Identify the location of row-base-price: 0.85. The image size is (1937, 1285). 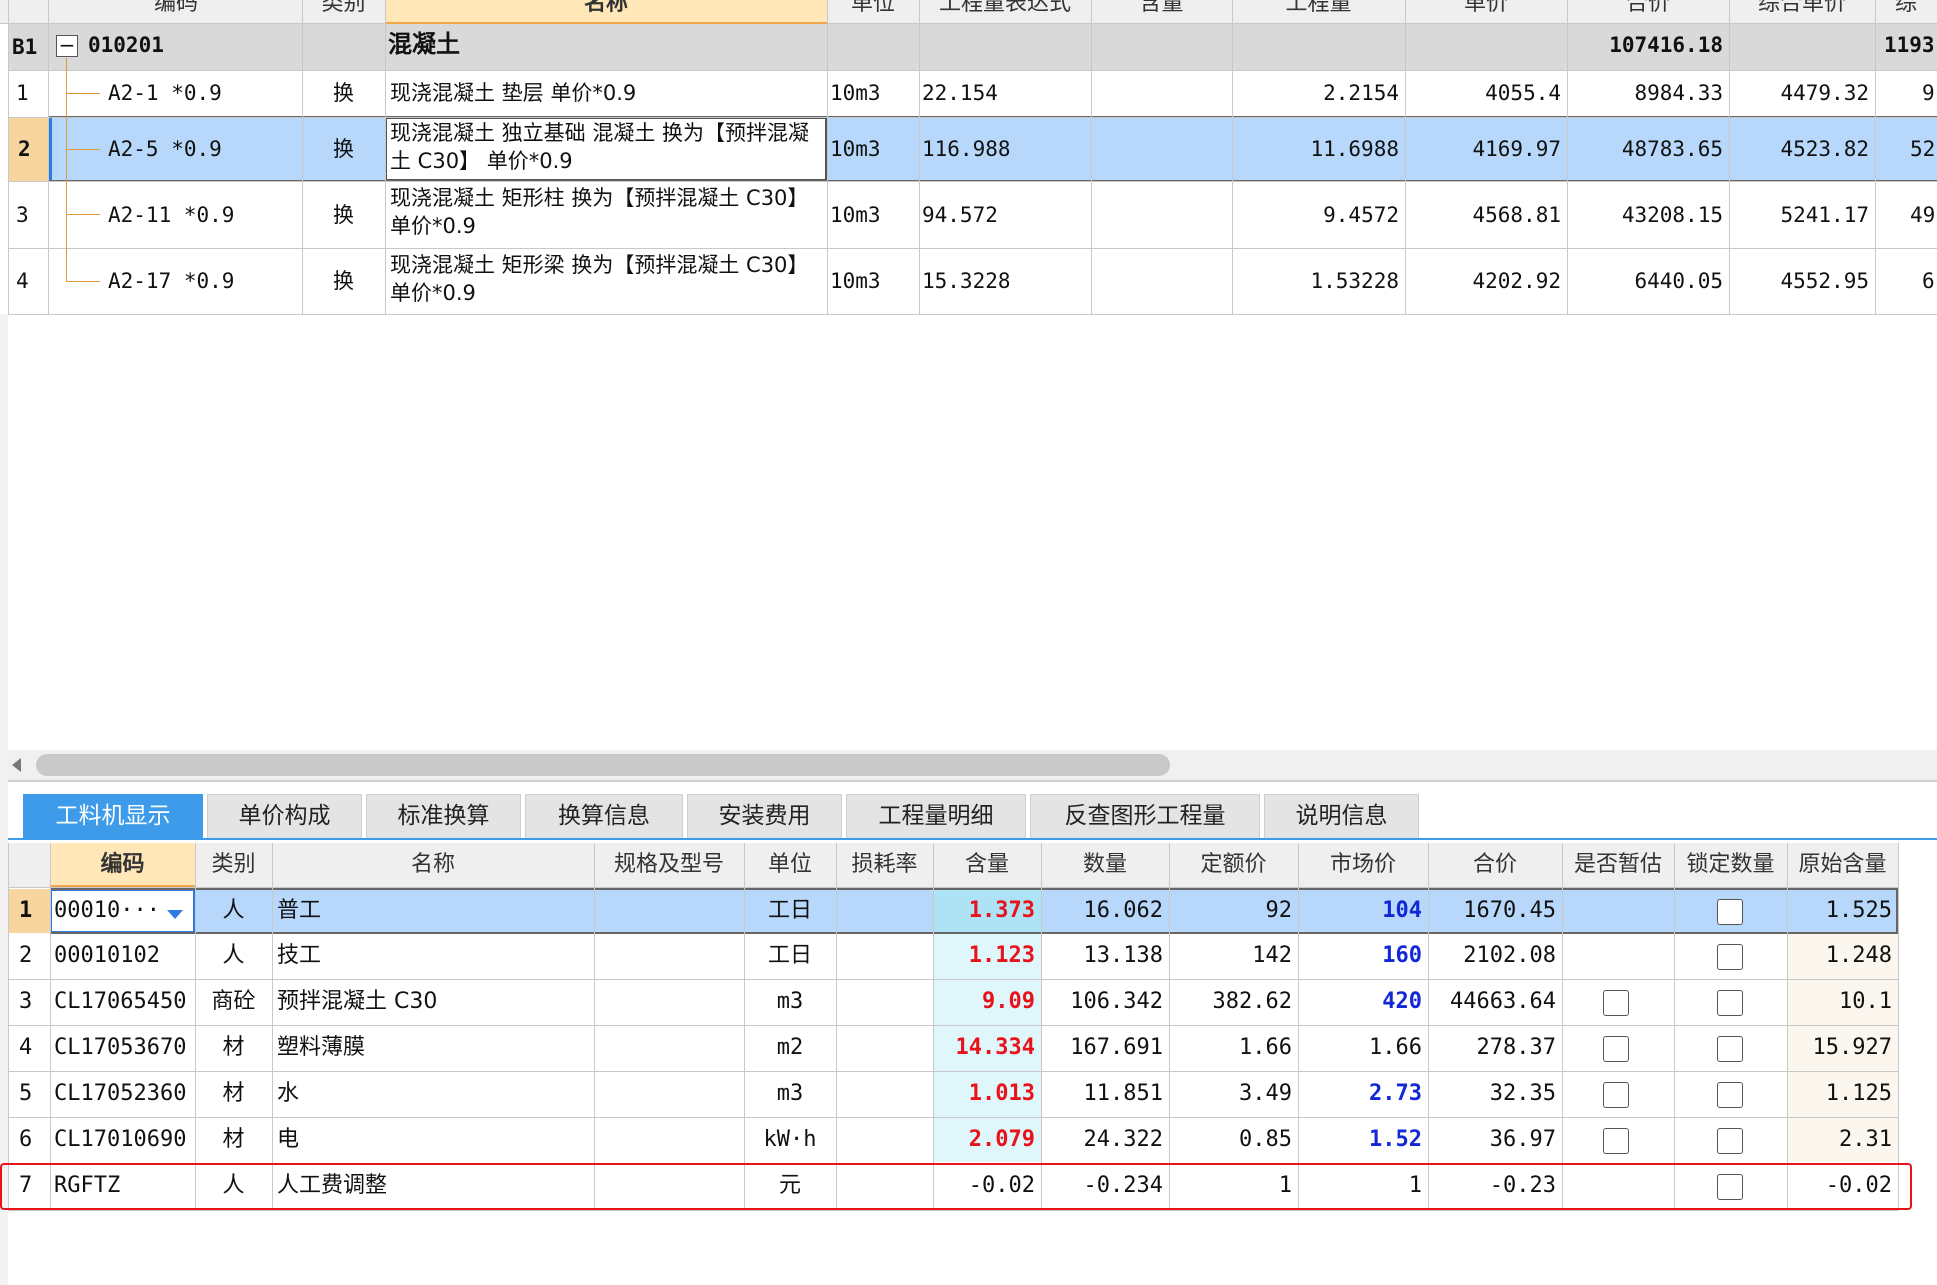
(1265, 1139).